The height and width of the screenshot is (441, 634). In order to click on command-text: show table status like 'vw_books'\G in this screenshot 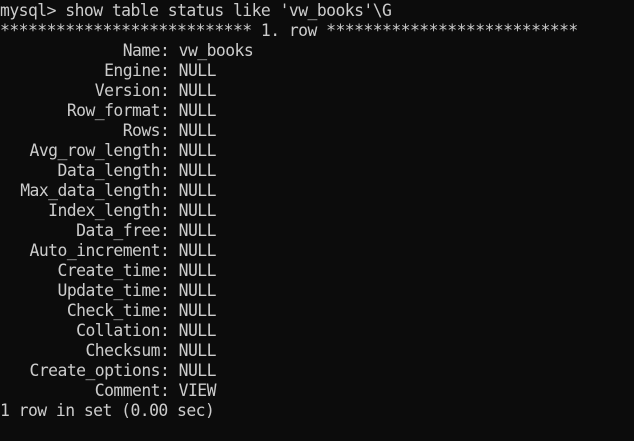, I will do `click(228, 10)`.